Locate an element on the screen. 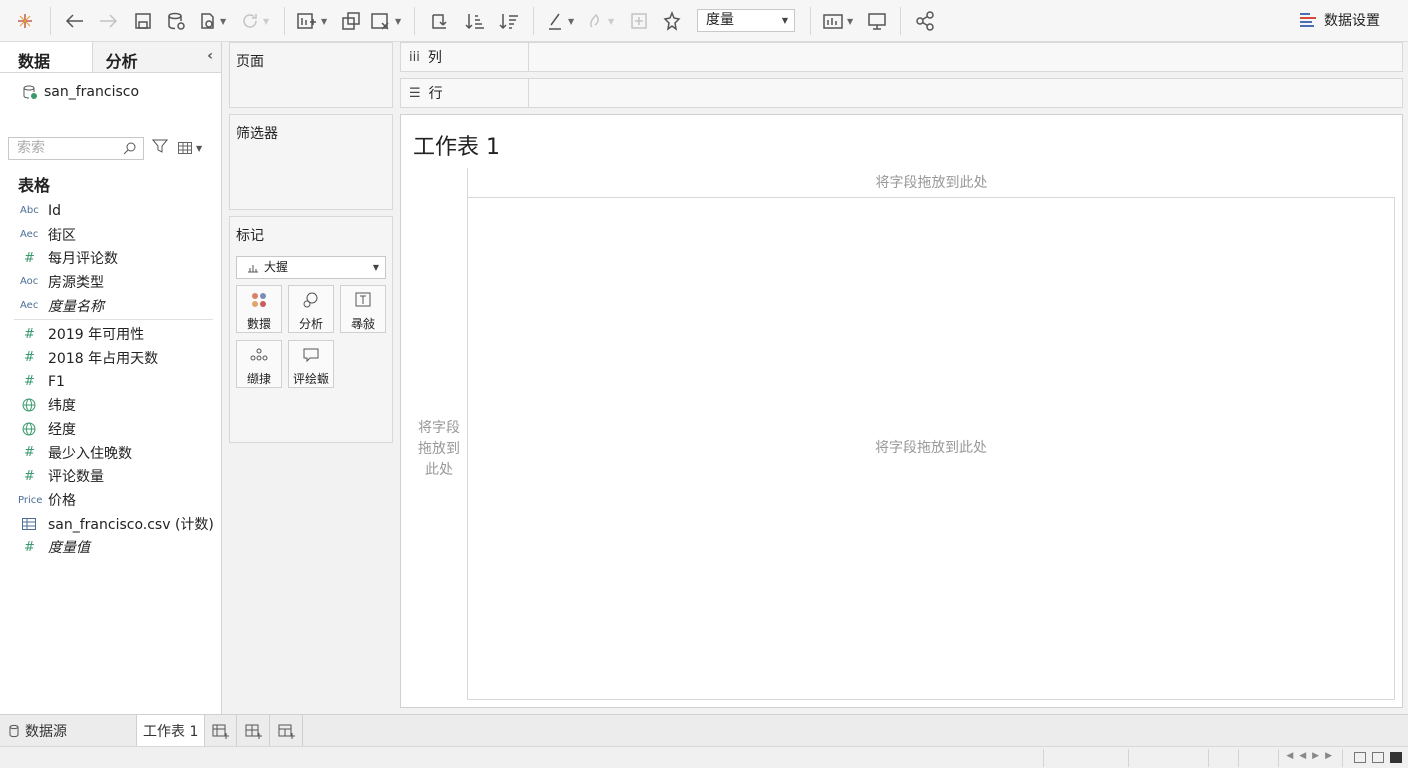 This screenshot has height=768, width=1408. table-icon is located at coordinates (24, 523).